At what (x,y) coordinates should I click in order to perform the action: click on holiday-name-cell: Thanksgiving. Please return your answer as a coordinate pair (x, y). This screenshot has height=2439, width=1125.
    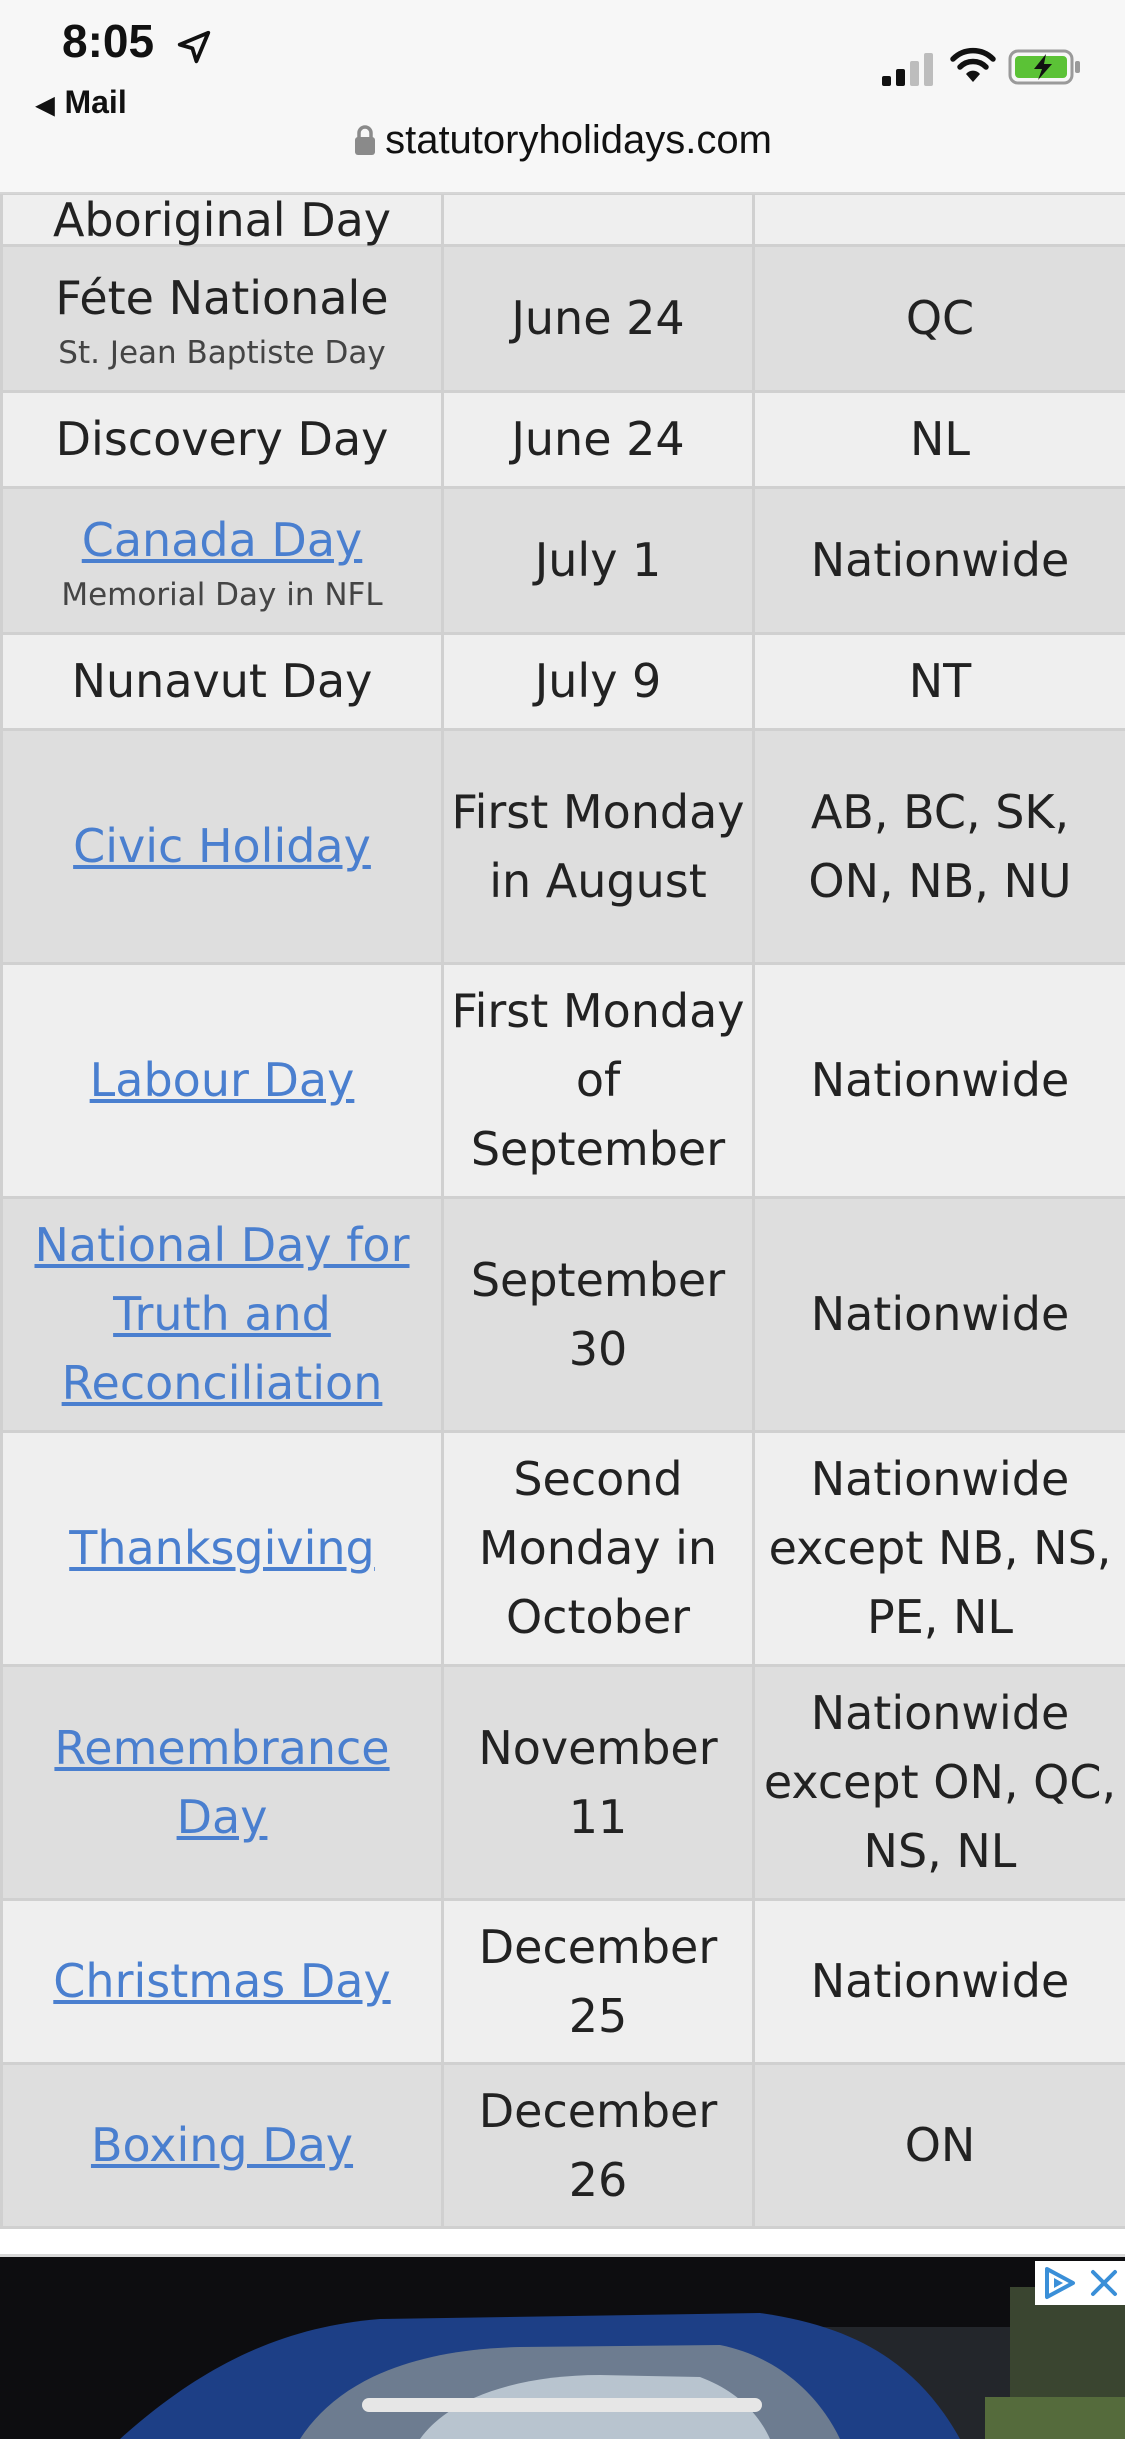
    Looking at the image, I should click on (222, 1549).